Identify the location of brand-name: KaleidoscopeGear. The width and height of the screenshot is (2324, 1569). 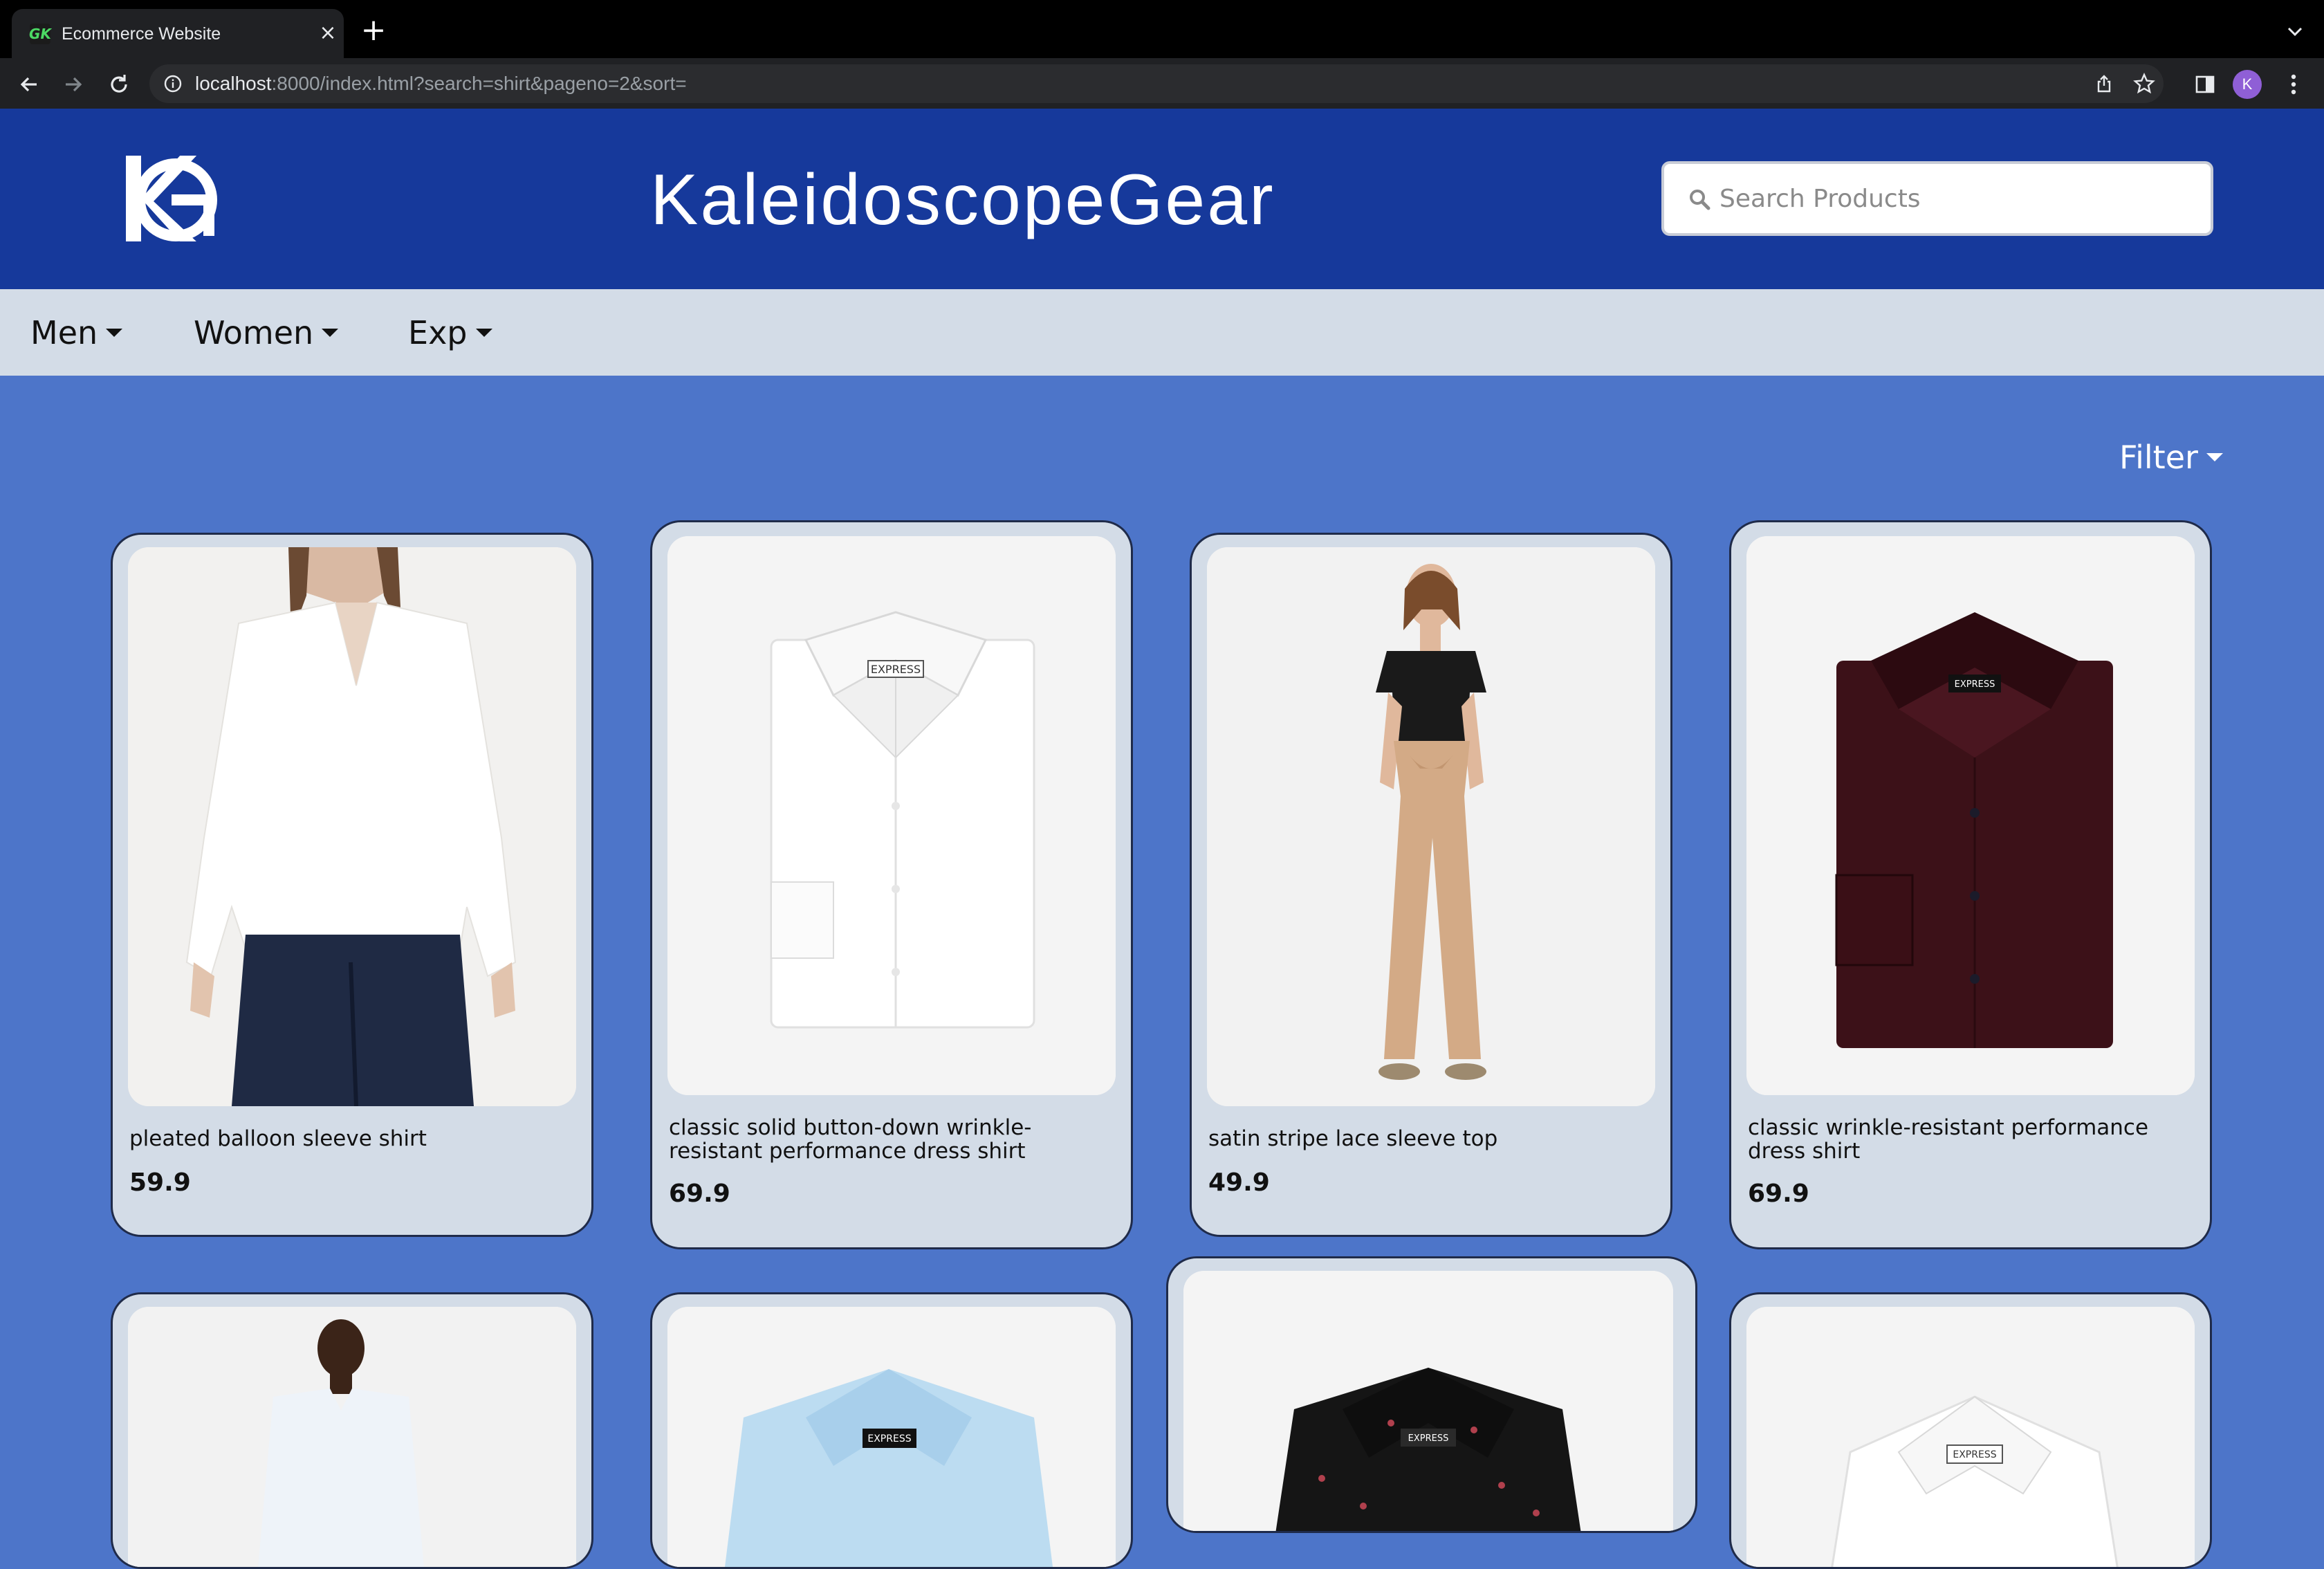
(961, 200).